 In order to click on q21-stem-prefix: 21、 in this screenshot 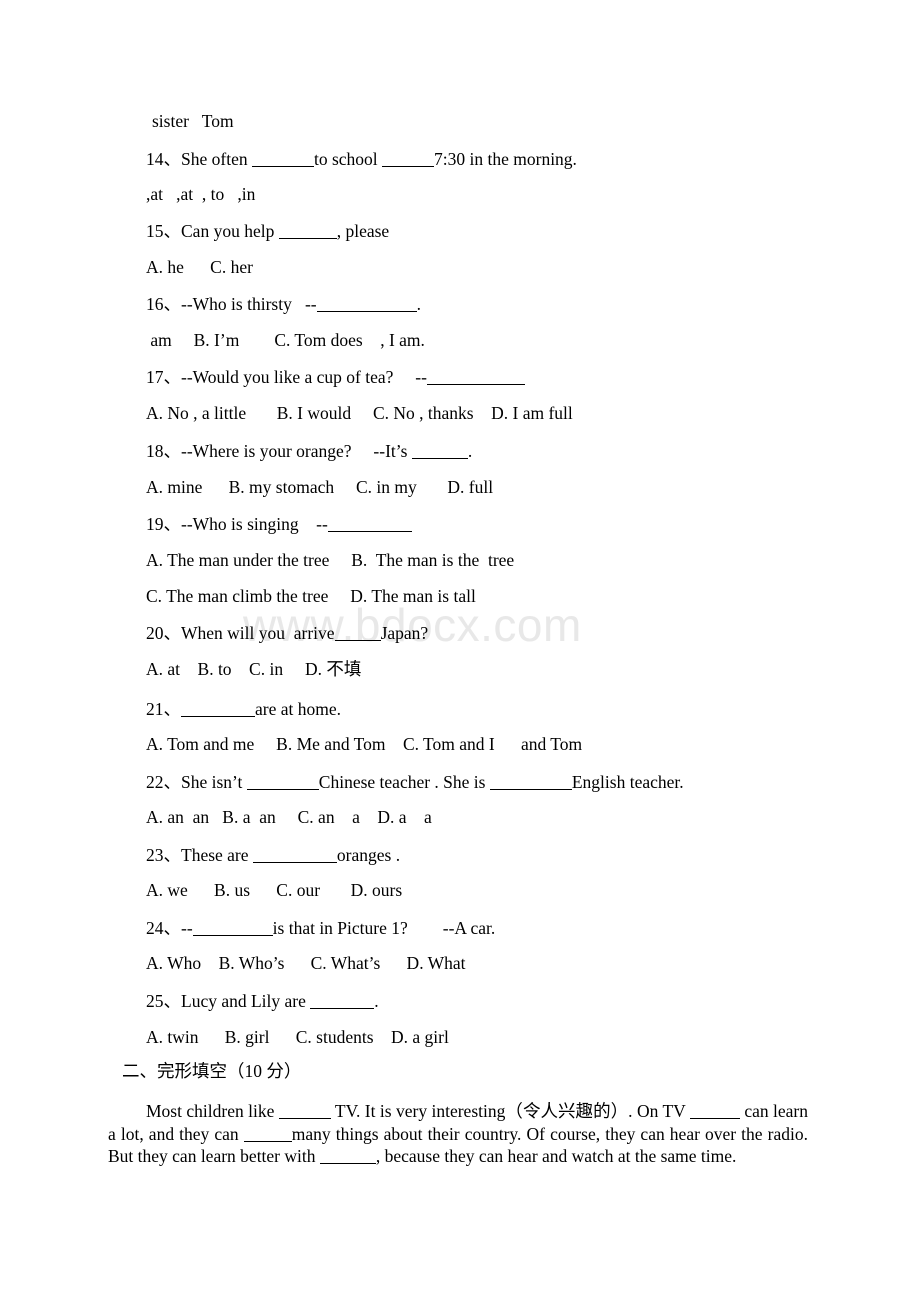, I will do `click(163, 709)`.